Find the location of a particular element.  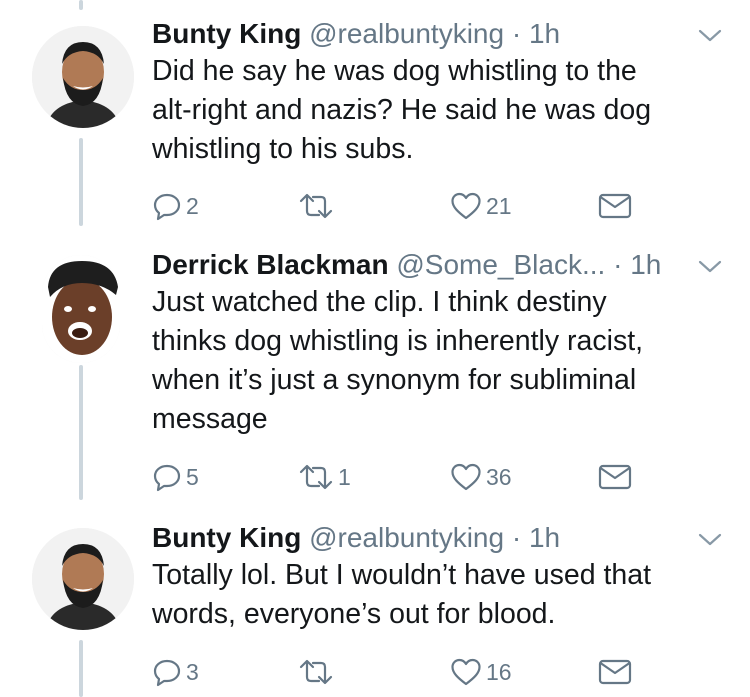

reply-button: 2 is located at coordinates (175, 206).